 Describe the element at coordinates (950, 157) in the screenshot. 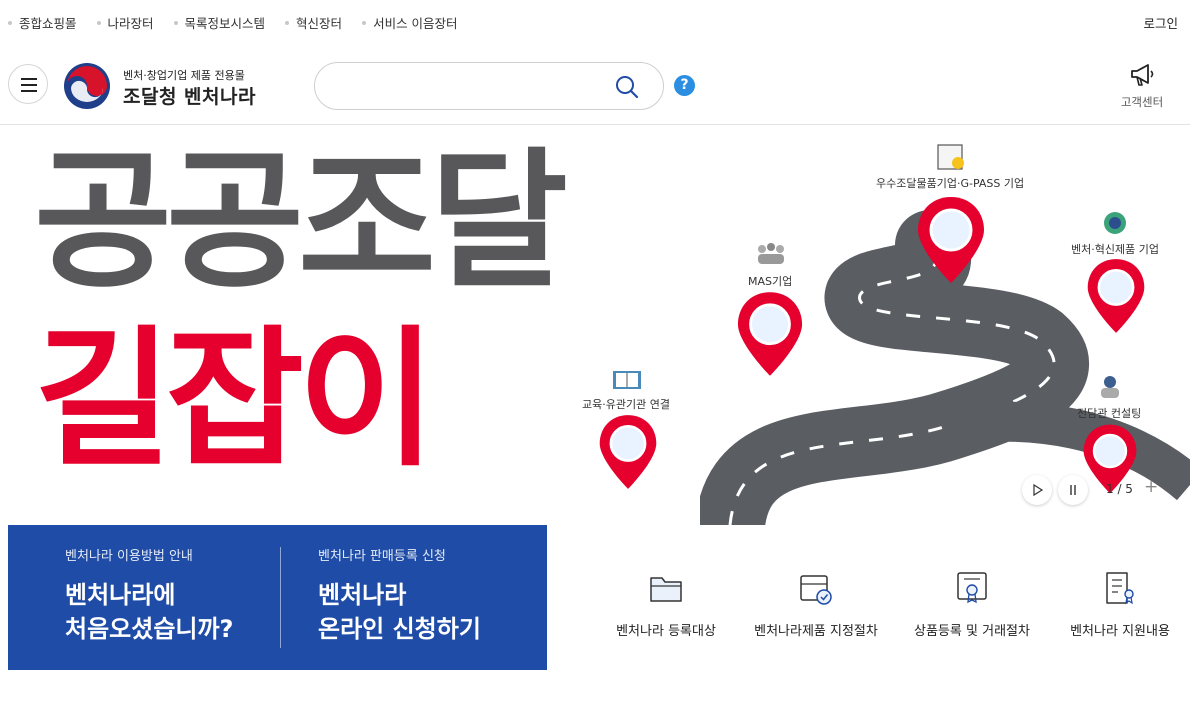

I see `certificate-icon` at that location.